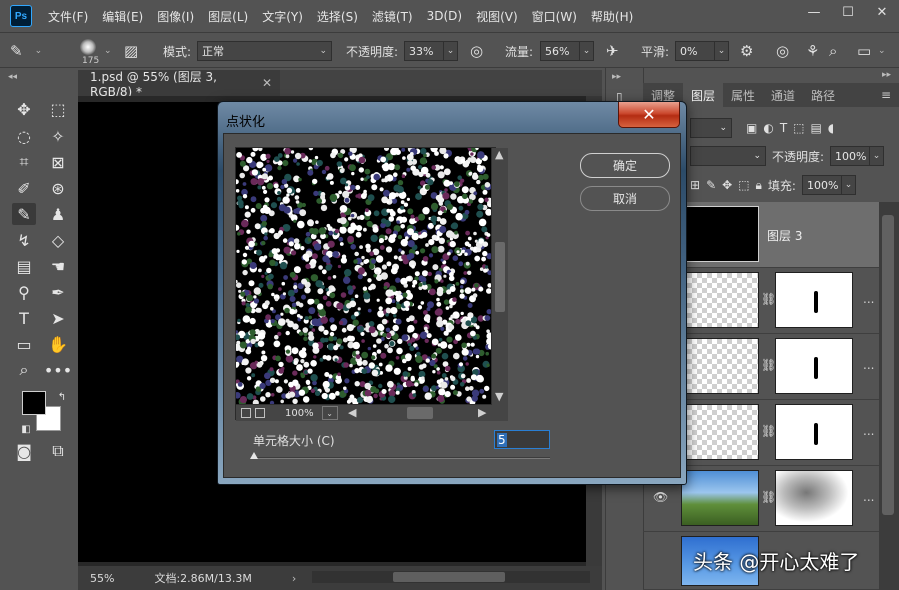 The width and height of the screenshot is (899, 590). What do you see at coordinates (499, 154) in the screenshot?
I see `scroll-up-arrow-icon: ▲` at bounding box center [499, 154].